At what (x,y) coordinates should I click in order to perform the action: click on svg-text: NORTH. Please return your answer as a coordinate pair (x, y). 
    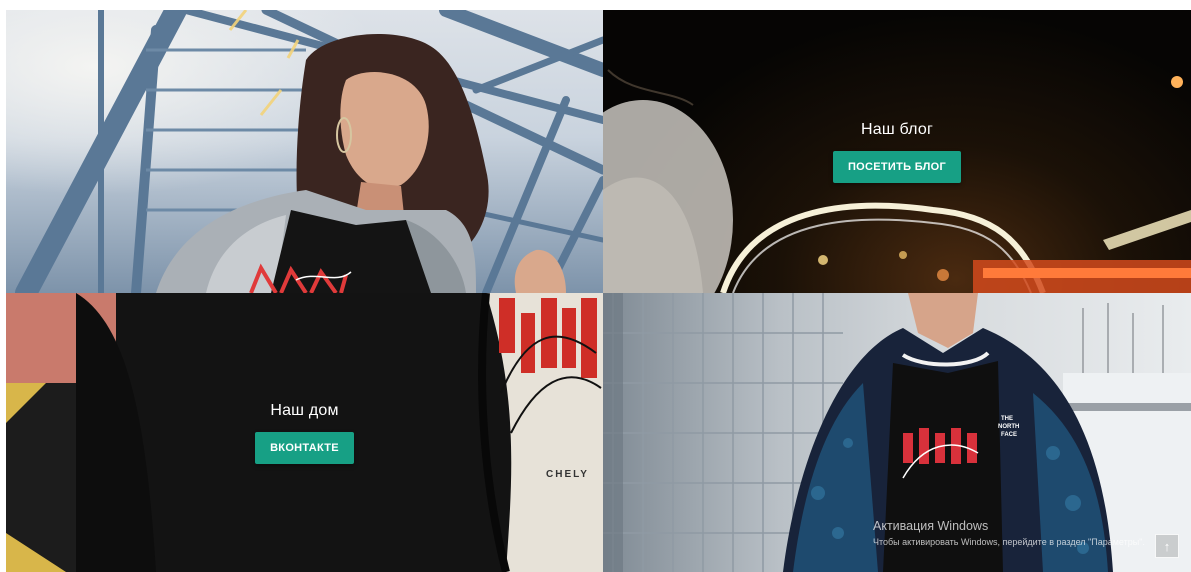
    Looking at the image, I should click on (1008, 427).